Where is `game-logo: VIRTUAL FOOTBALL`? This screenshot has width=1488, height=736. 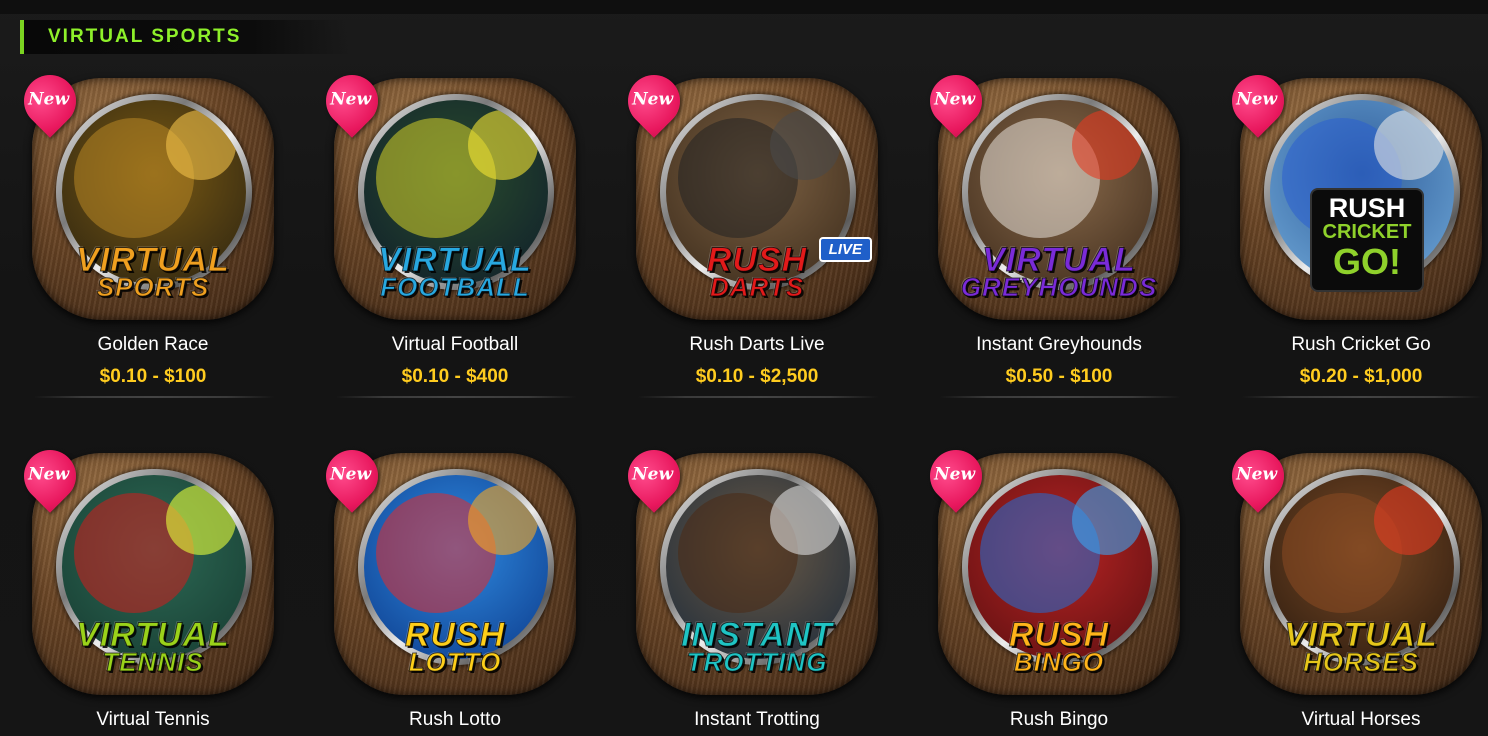 game-logo: VIRTUAL FOOTBALL is located at coordinates (455, 272).